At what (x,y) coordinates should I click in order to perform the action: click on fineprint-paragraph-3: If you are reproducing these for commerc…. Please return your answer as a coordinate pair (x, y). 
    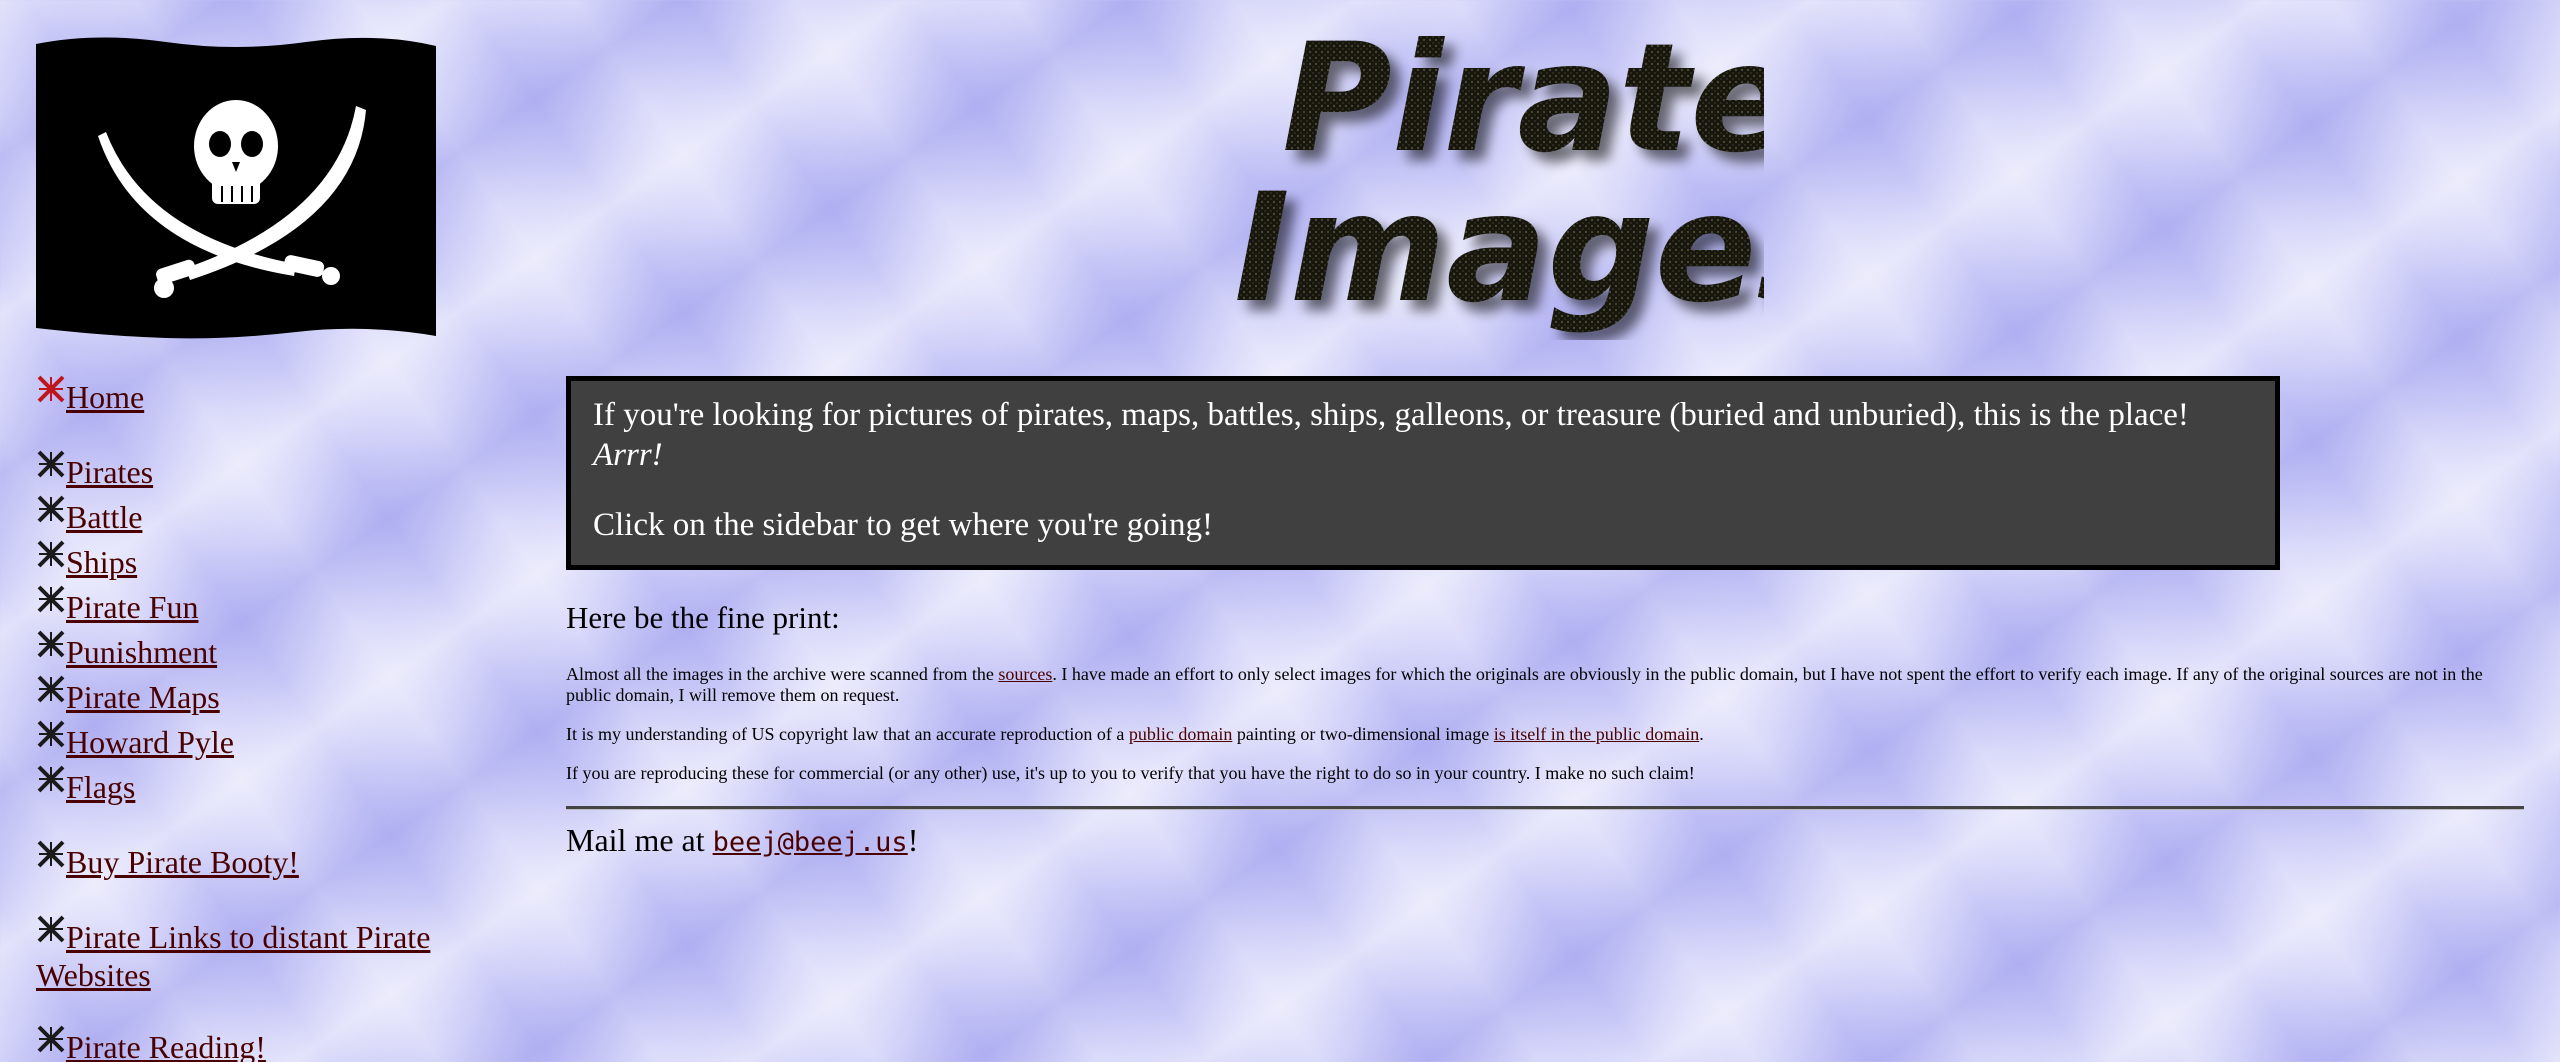
    Looking at the image, I should click on (1130, 773).